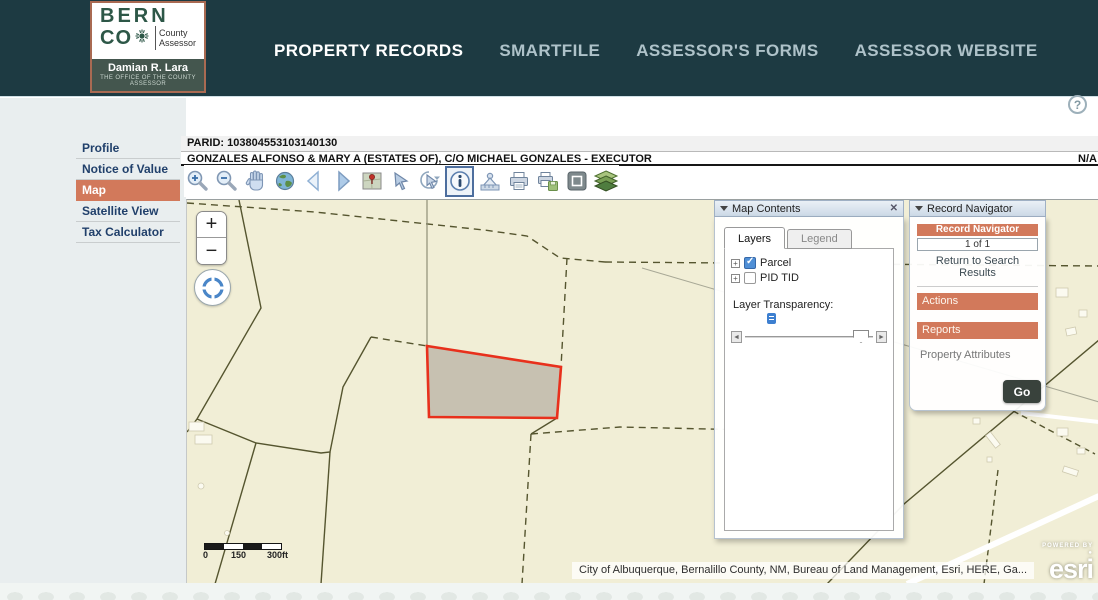 The width and height of the screenshot is (1098, 600). I want to click on select-pointer-icon, so click(400, 181).